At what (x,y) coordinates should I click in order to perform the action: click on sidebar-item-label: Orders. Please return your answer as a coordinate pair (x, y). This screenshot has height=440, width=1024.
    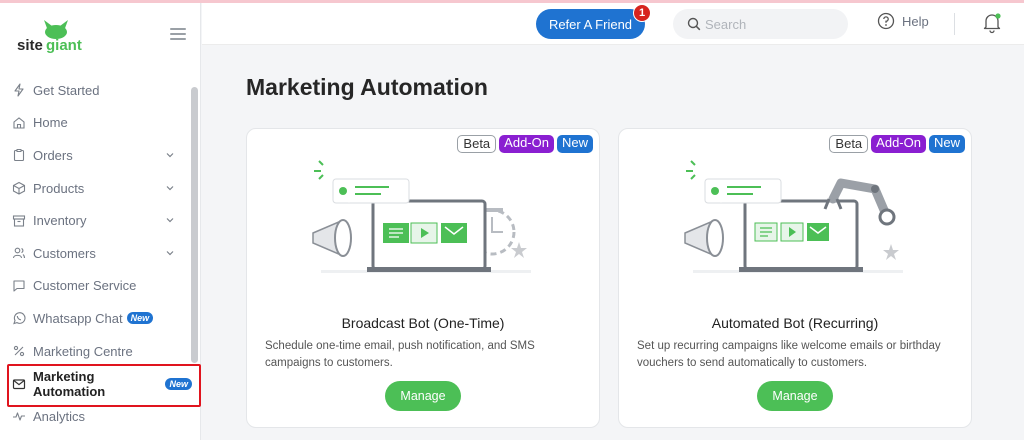
    Looking at the image, I should click on (53, 155).